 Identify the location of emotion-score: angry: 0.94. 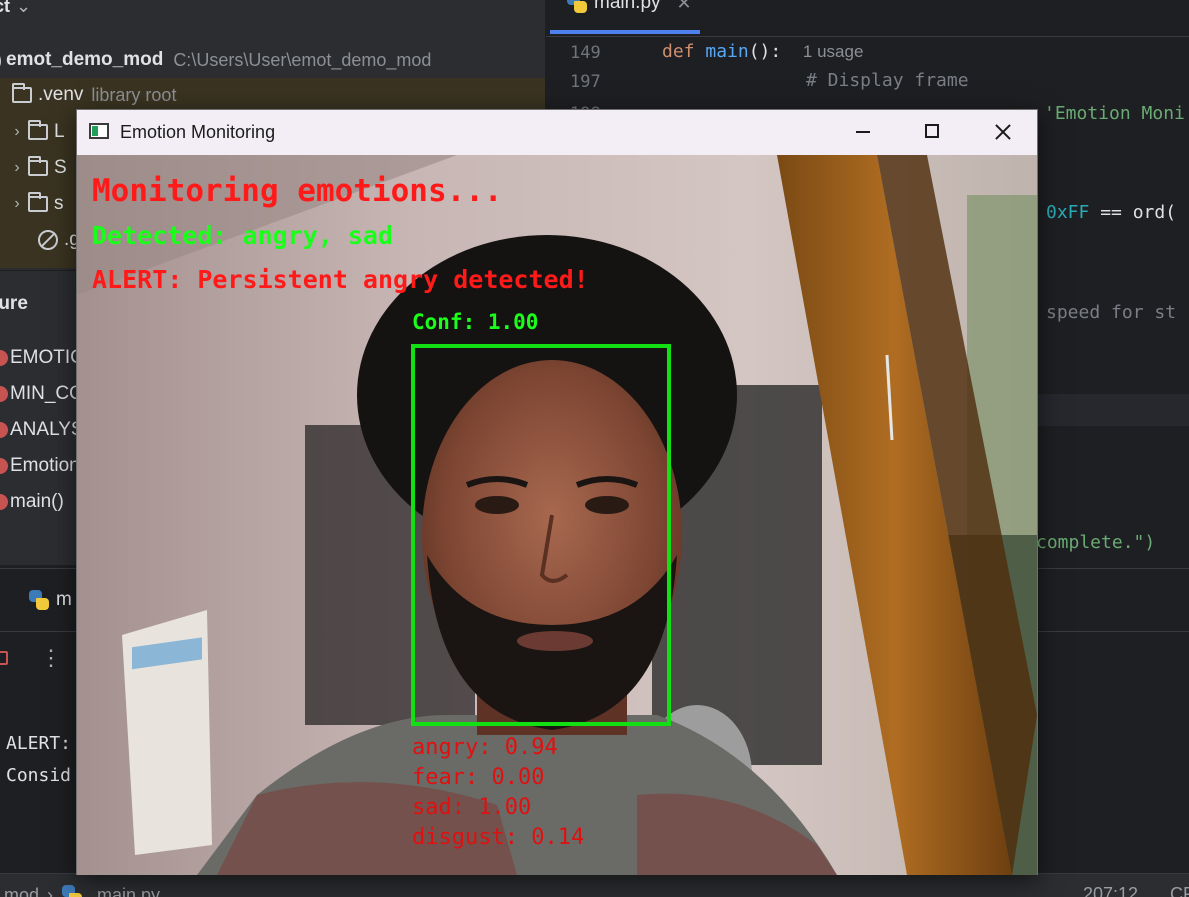
(485, 747).